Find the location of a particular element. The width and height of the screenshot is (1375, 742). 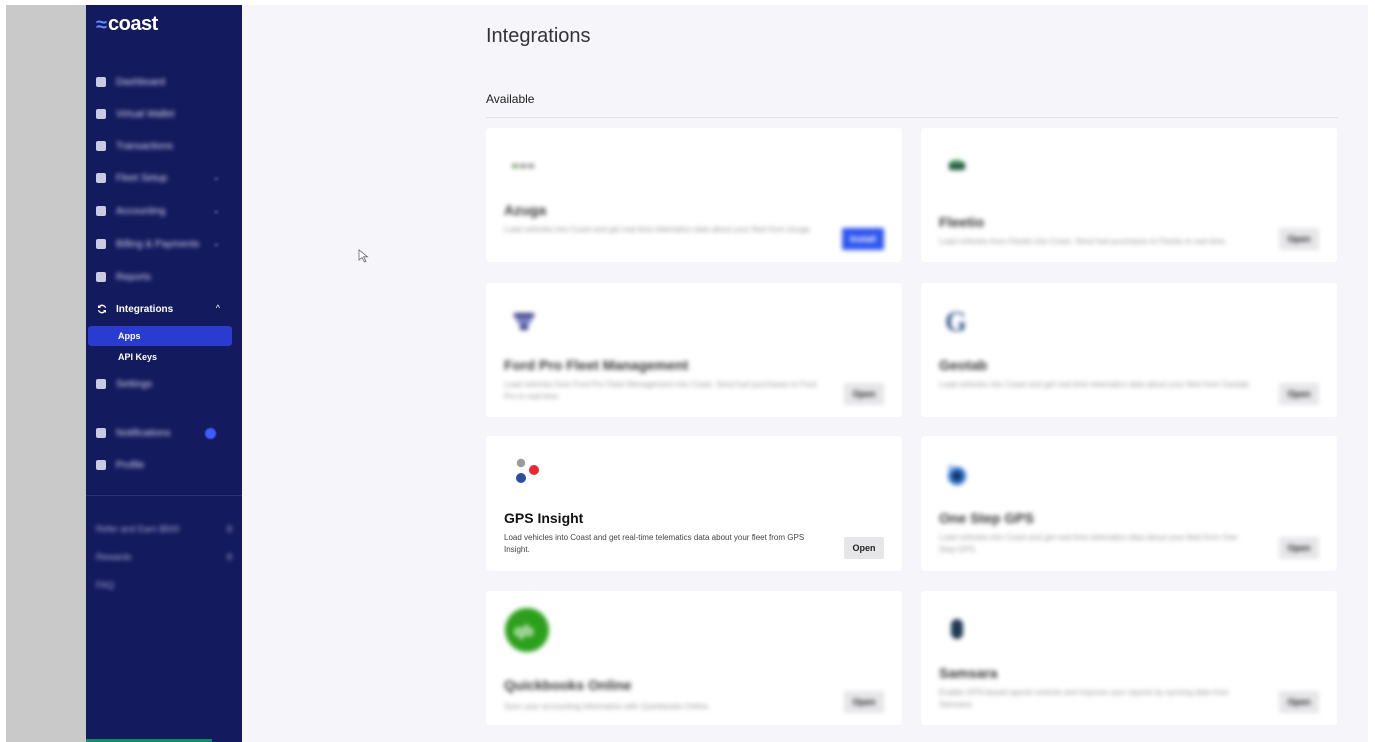

sidebar-link-faq: FAQ is located at coordinates (164, 585).